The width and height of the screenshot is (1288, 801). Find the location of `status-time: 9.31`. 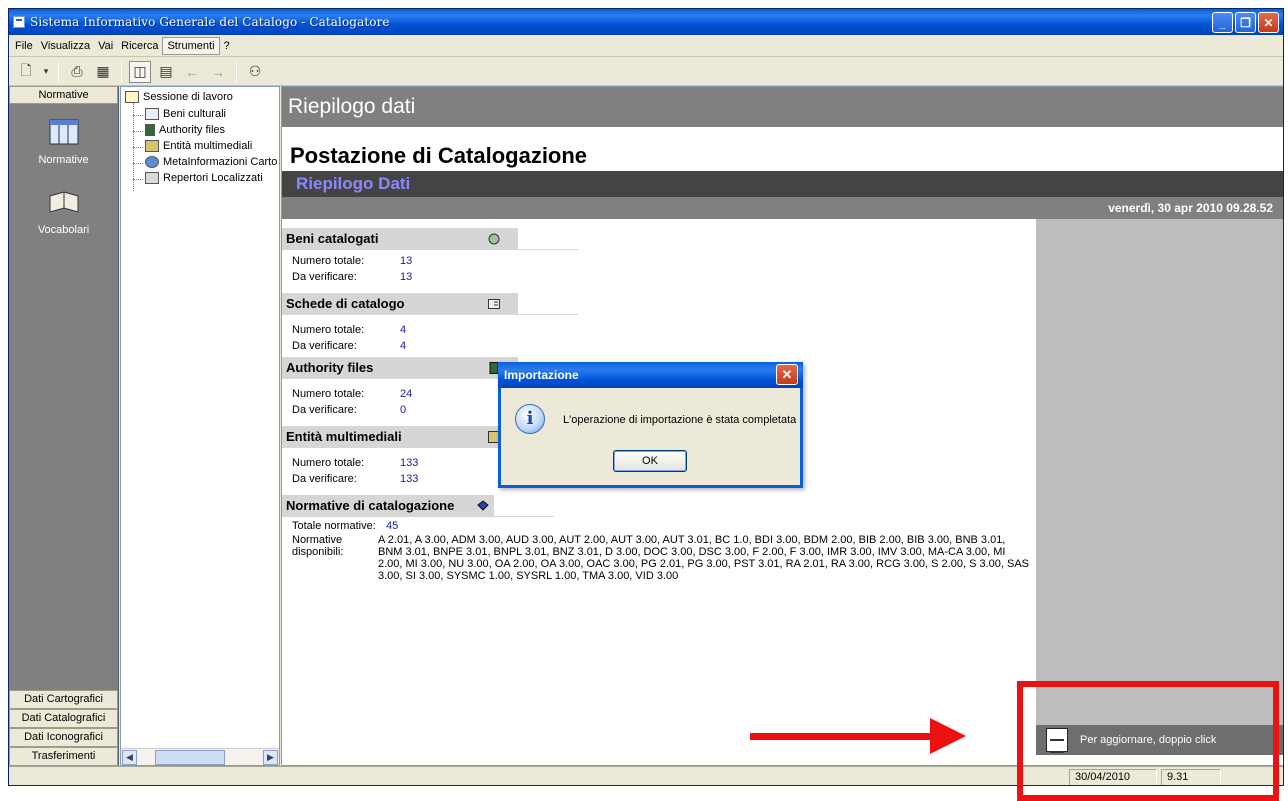

status-time: 9.31 is located at coordinates (1191, 777).